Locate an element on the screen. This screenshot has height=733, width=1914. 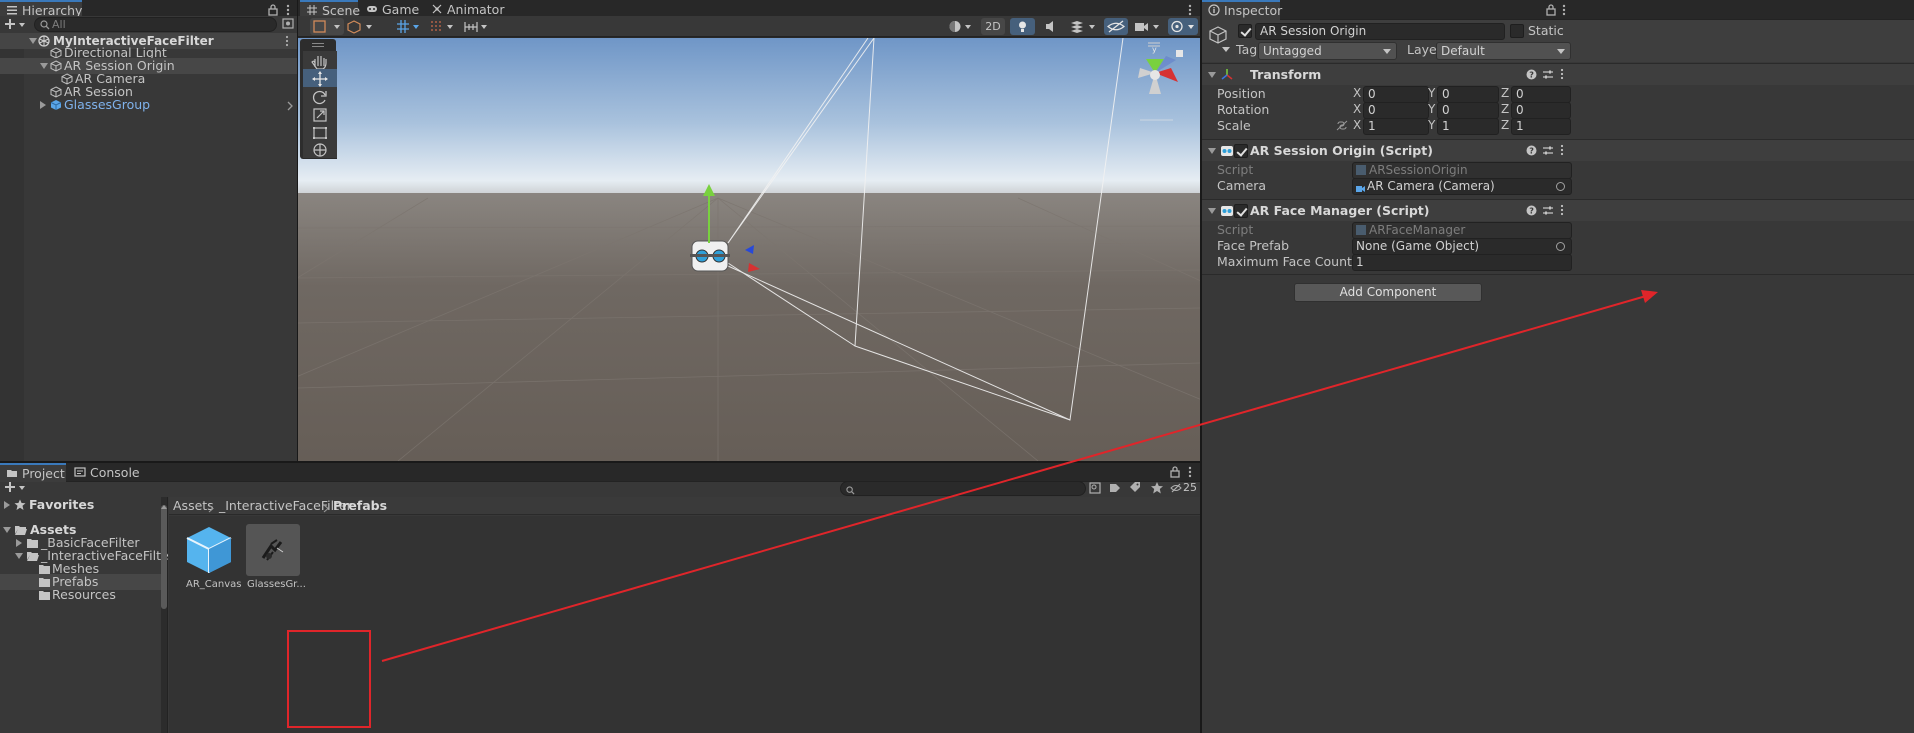
scene-visibility-toggle is located at coordinates (1116, 26).